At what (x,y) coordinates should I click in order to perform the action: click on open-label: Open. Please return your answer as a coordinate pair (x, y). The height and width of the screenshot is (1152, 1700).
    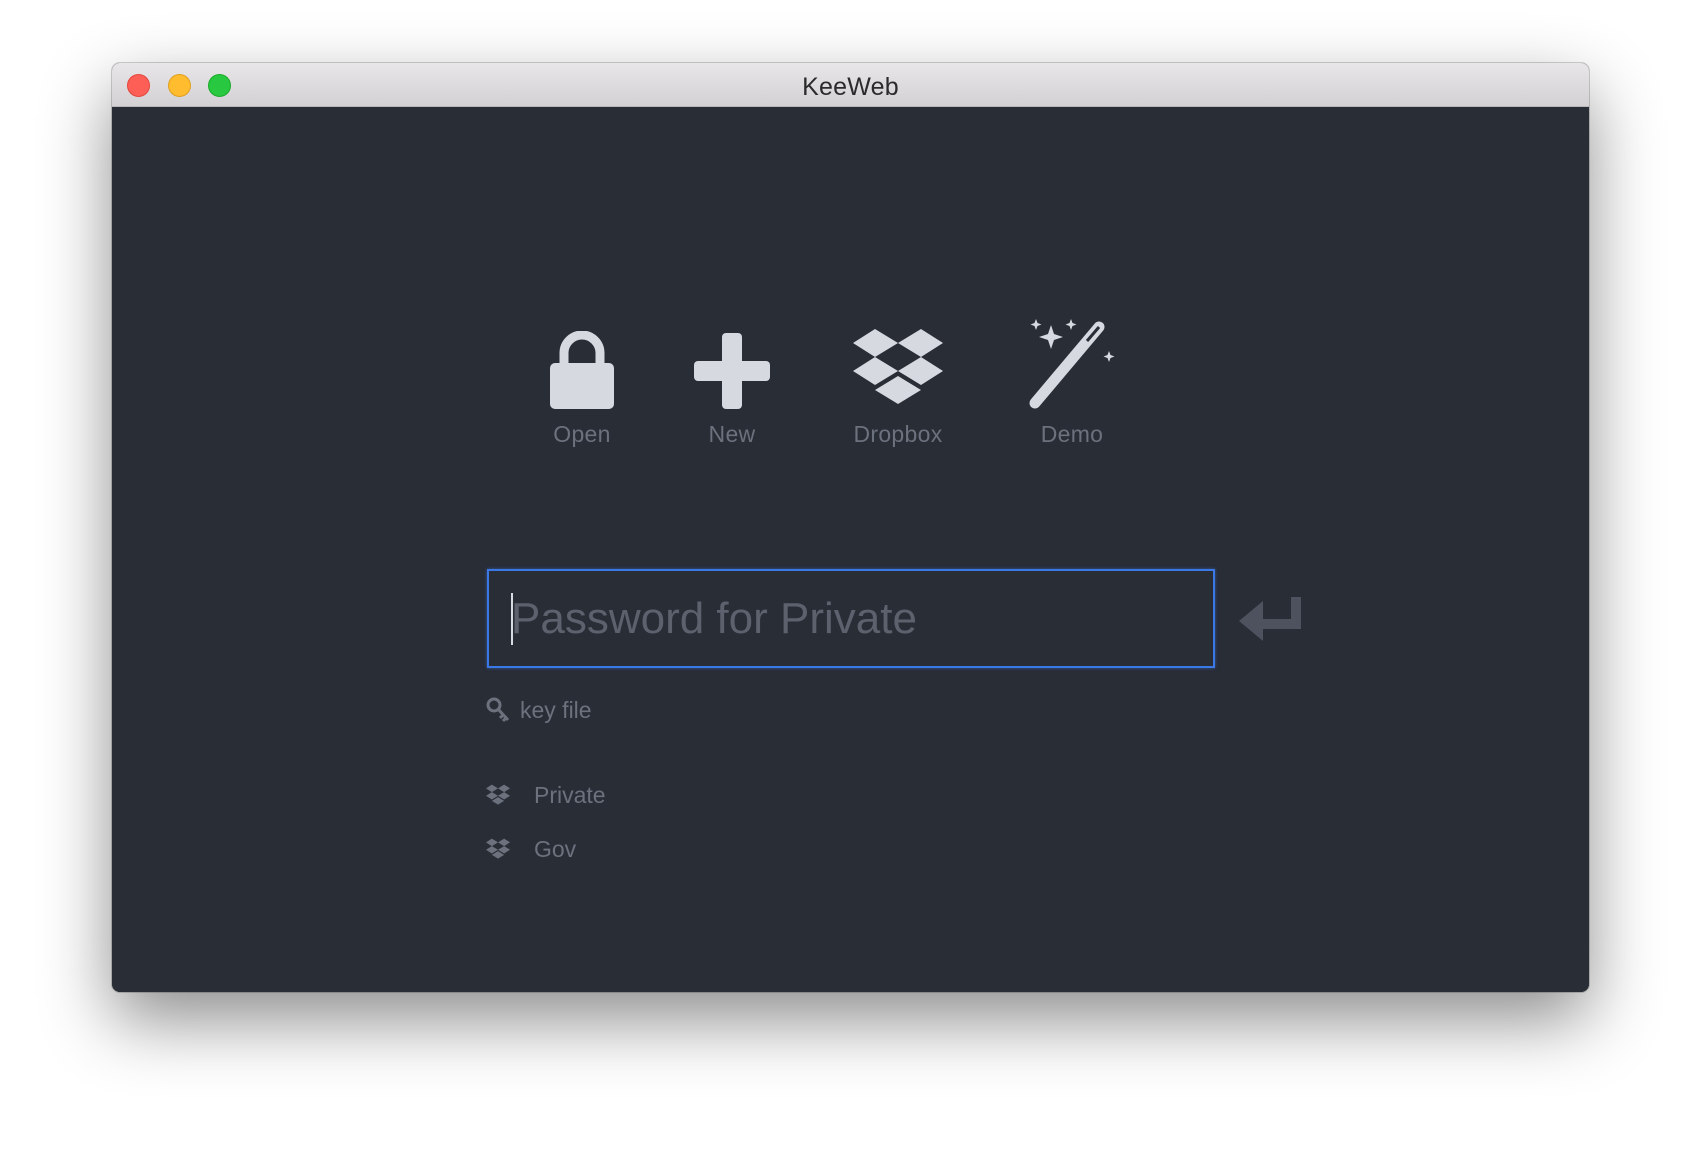
    Looking at the image, I should click on (582, 434).